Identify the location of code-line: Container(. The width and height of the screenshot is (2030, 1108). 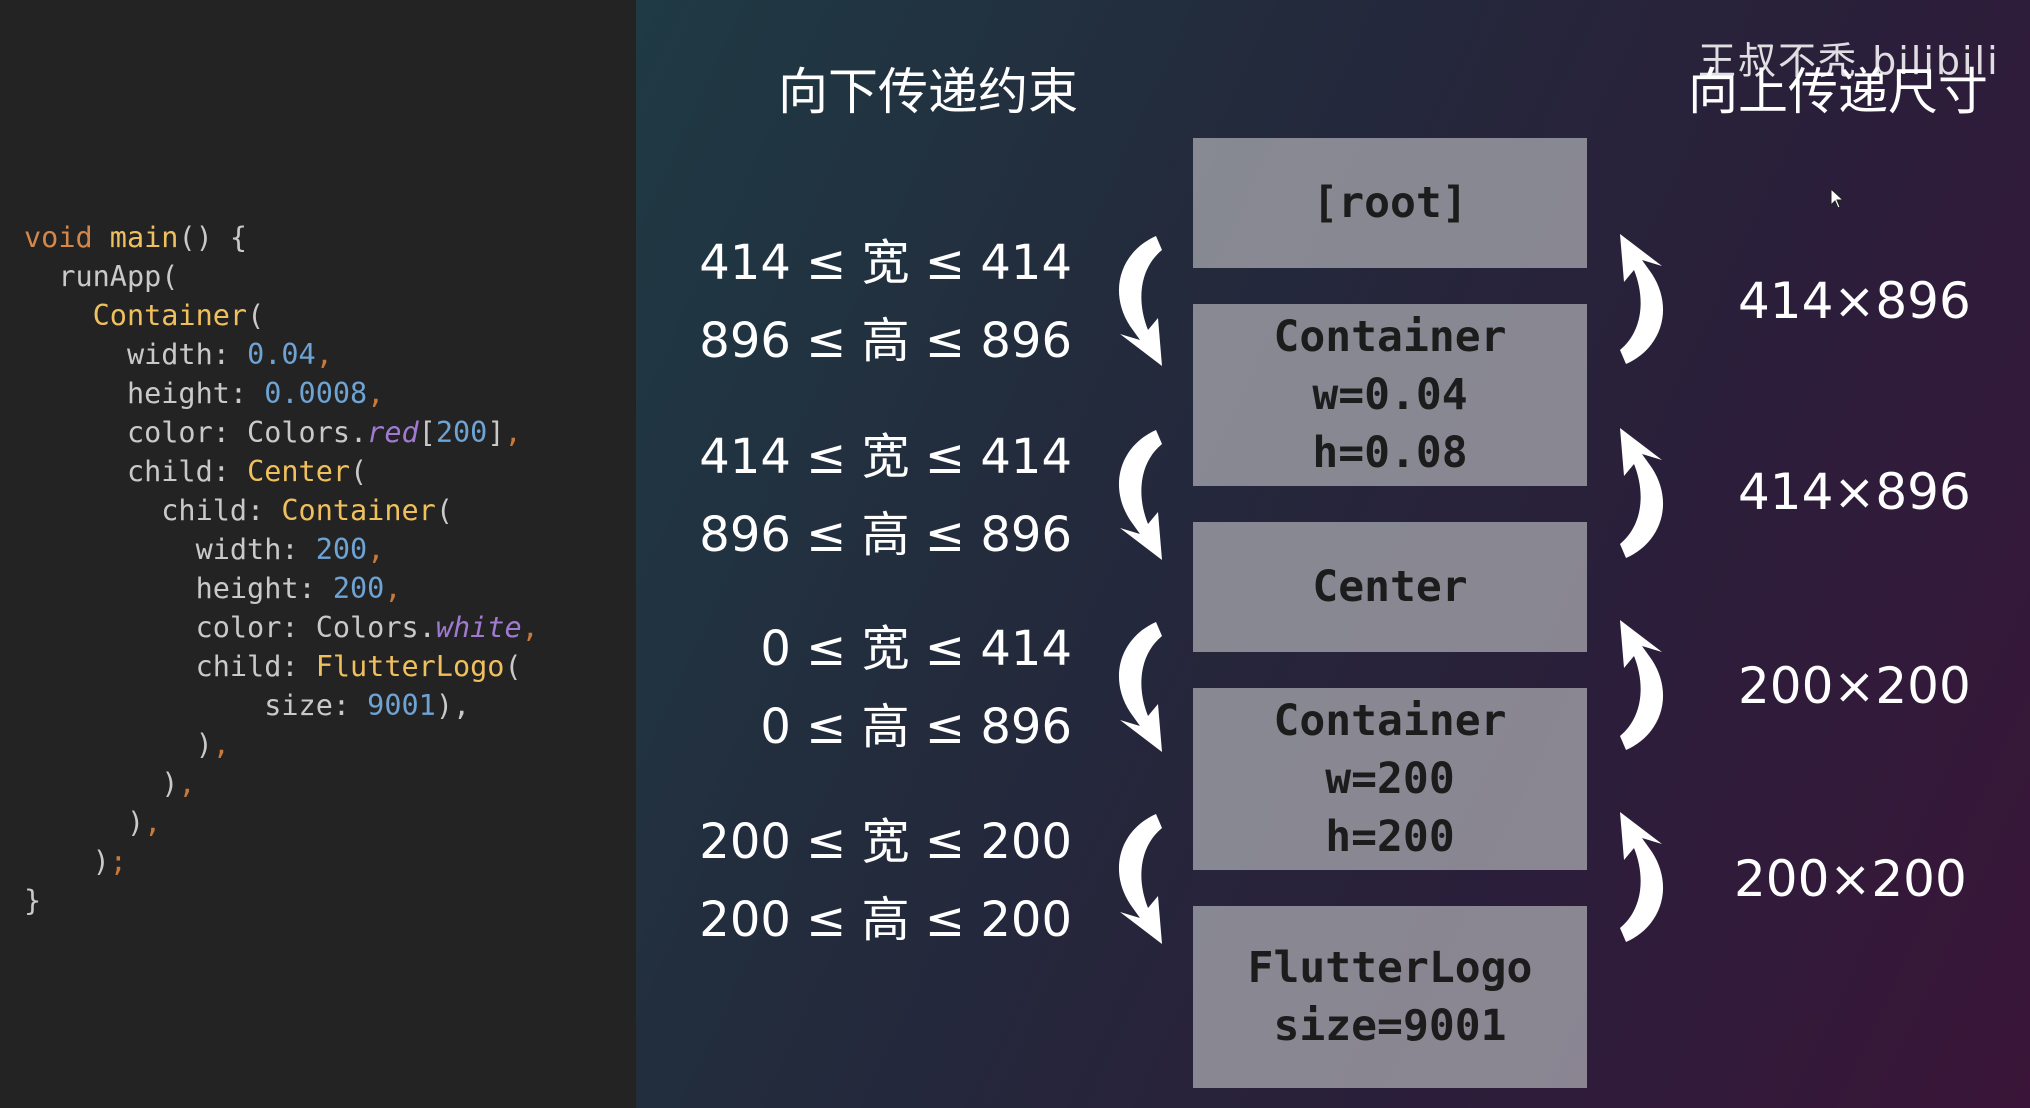
(178, 315).